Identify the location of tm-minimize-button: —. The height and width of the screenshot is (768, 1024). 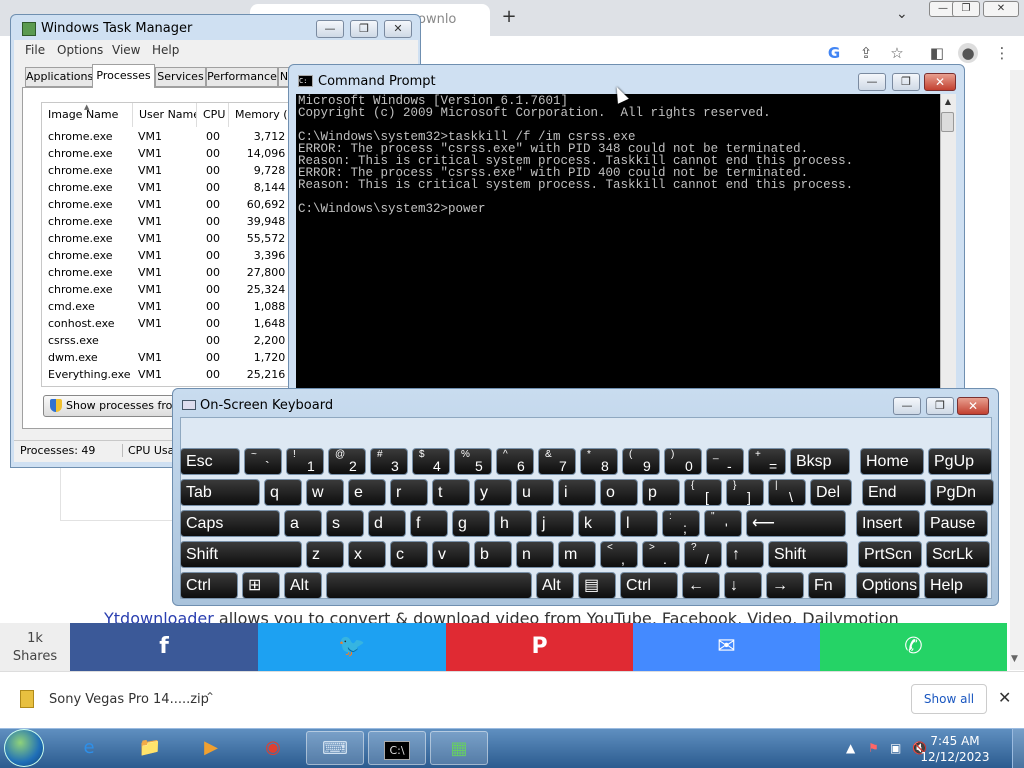
(330, 29).